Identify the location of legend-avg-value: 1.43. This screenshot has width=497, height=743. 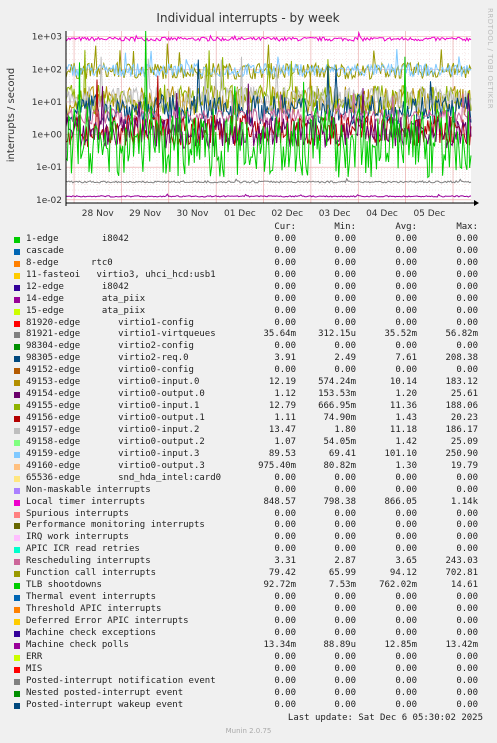
(406, 418).